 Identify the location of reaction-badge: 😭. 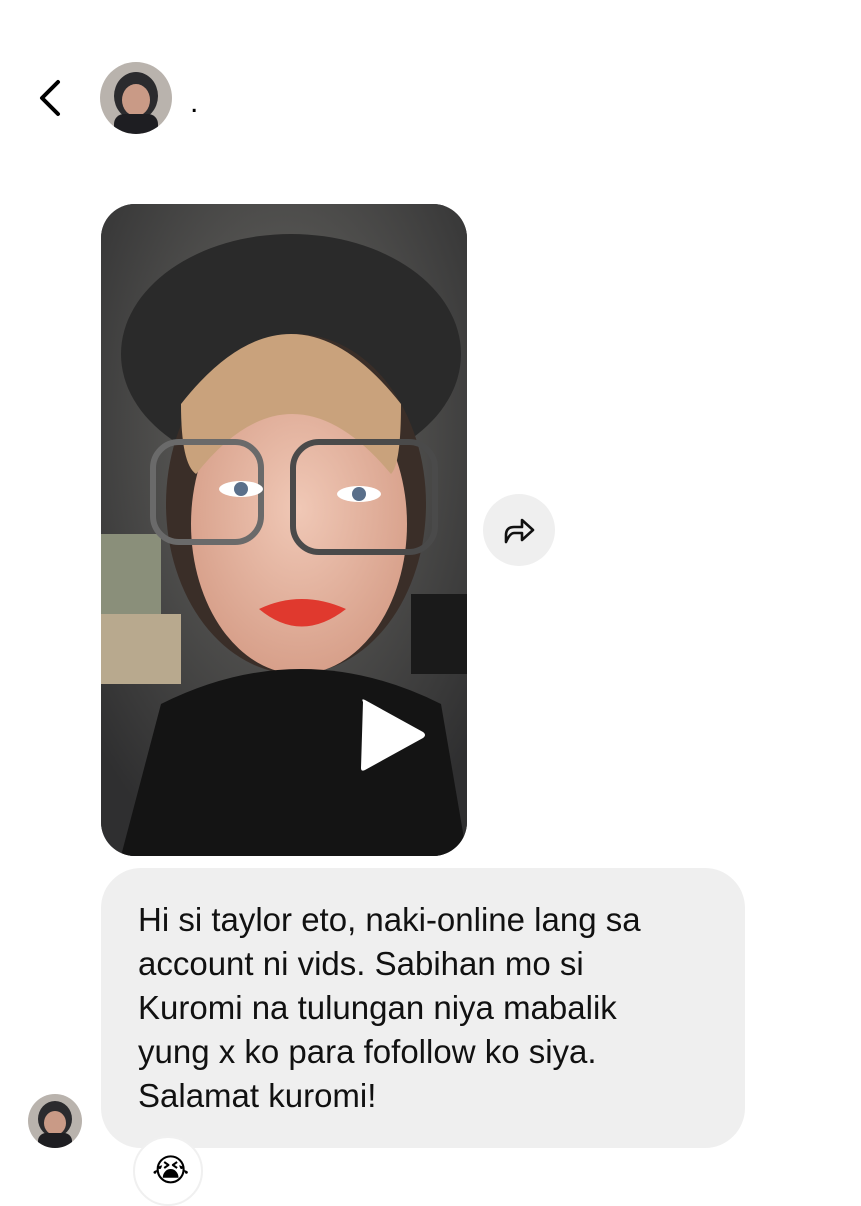
(168, 1171).